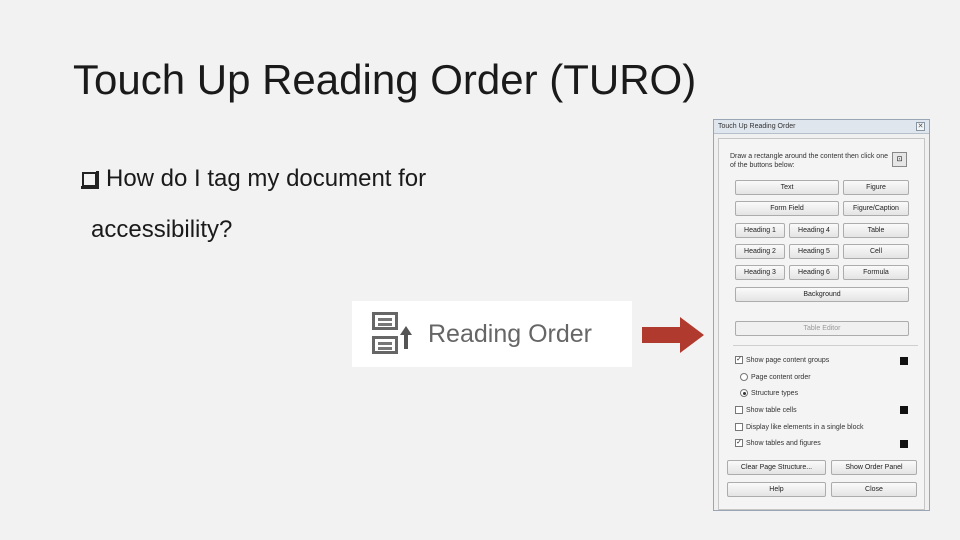 This screenshot has width=960, height=540. What do you see at coordinates (787, 187) in the screenshot?
I see `text-button: Text` at bounding box center [787, 187].